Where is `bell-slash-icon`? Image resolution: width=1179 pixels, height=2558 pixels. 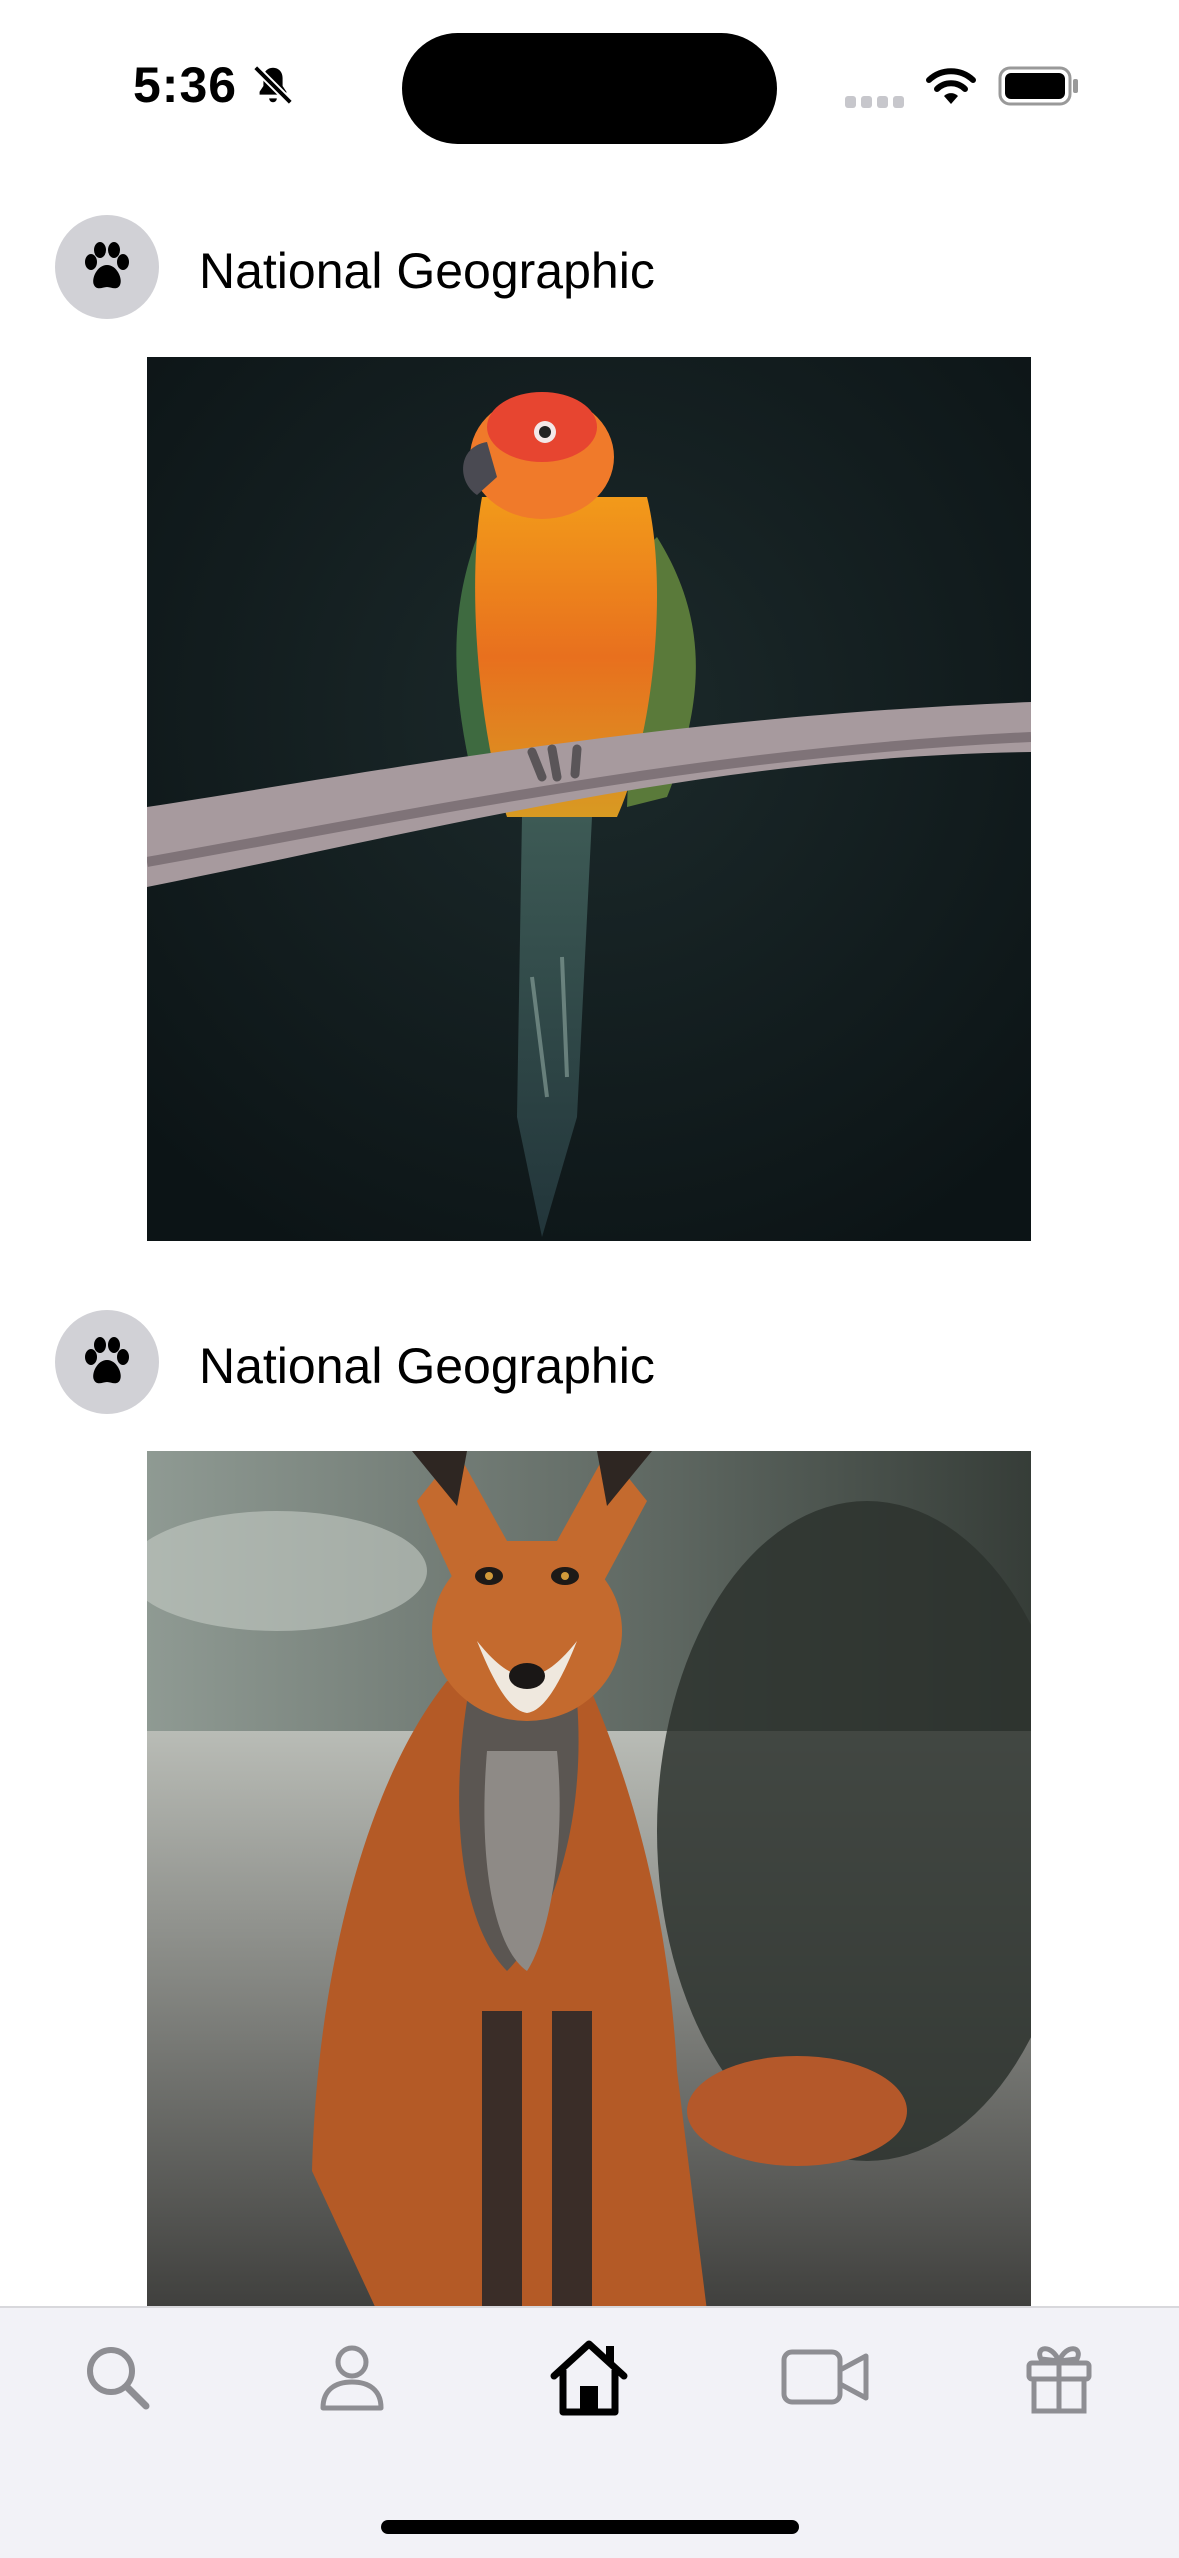 bell-slash-icon is located at coordinates (273, 85).